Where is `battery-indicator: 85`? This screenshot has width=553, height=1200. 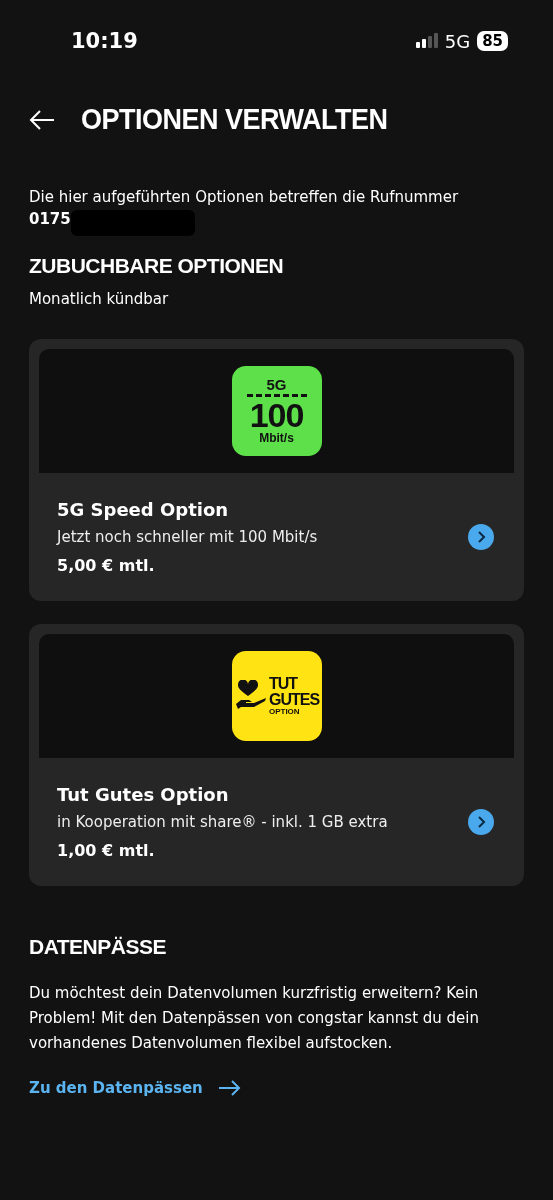
battery-indicator: 85 is located at coordinates (492, 41).